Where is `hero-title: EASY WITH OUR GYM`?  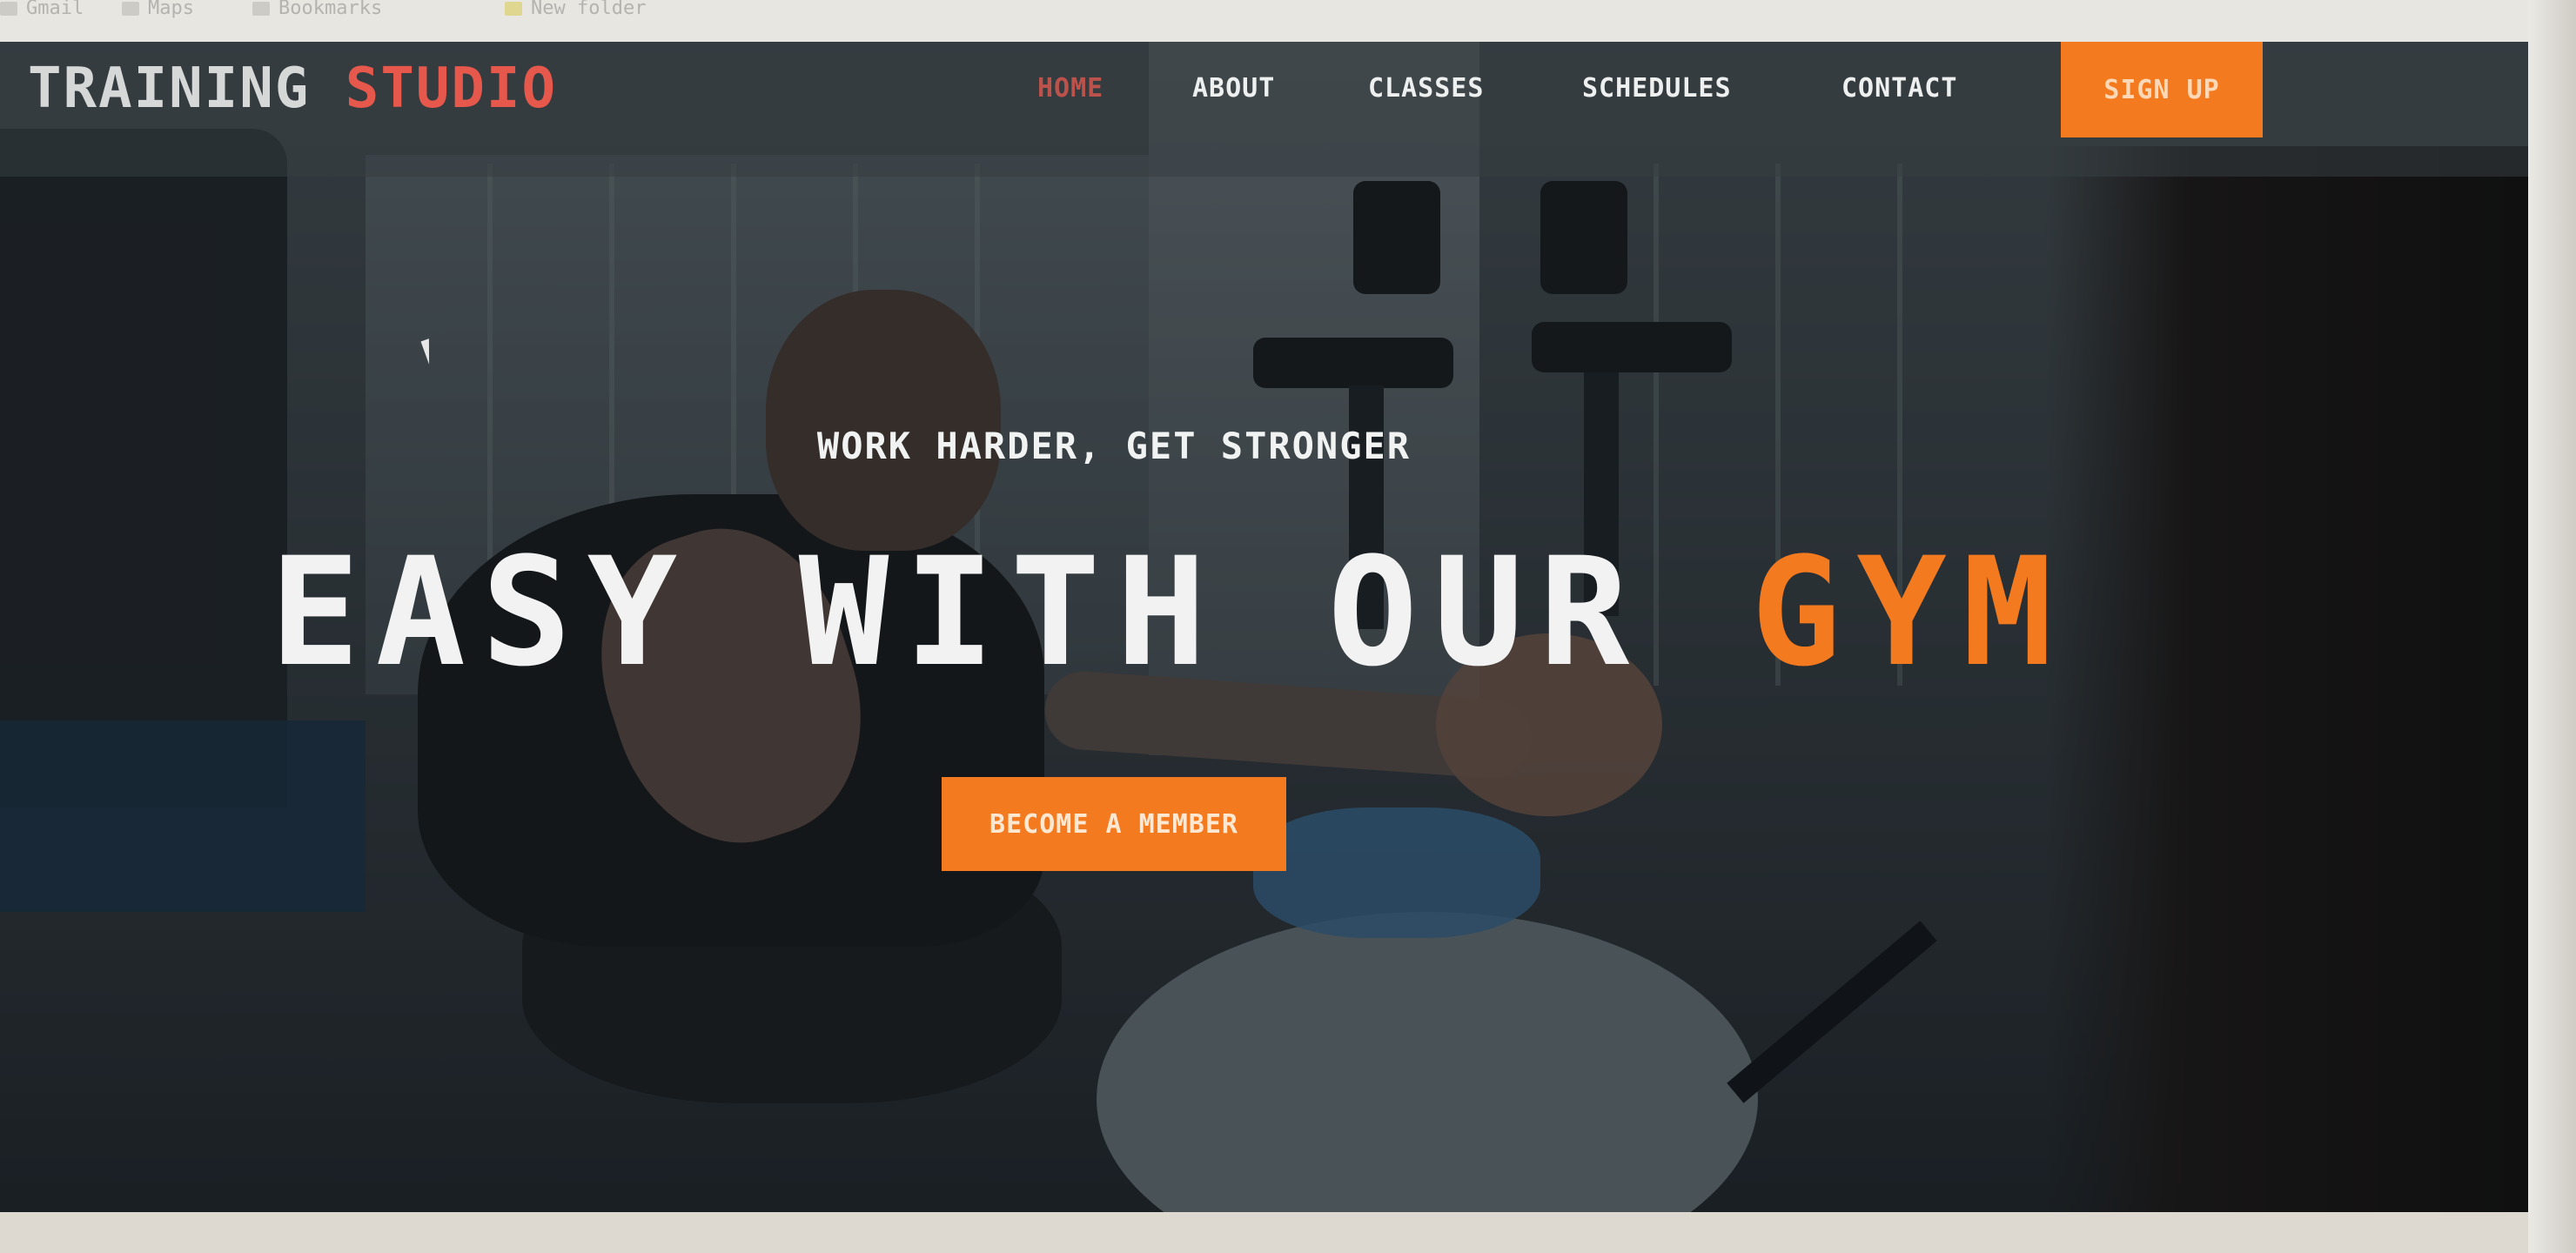 hero-title: EASY WITH OUR GYM is located at coordinates (1161, 612).